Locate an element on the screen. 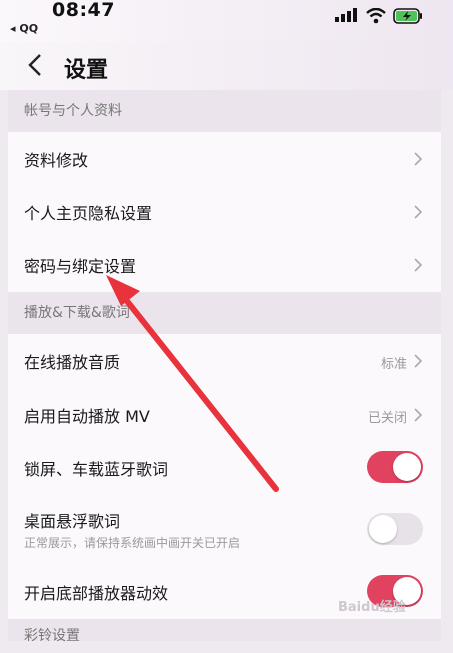  page-title: 设置 is located at coordinates (86, 70).